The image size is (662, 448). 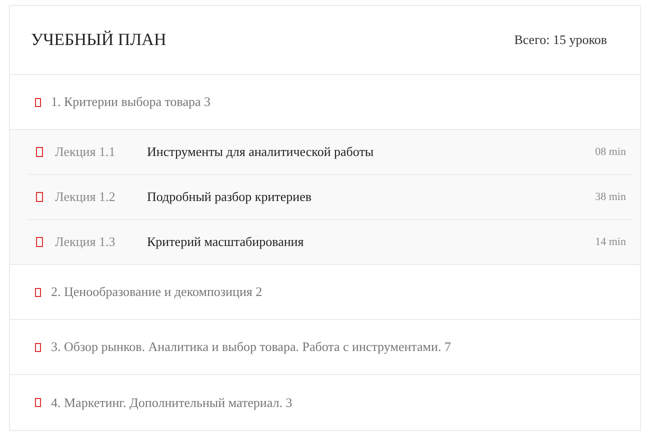 What do you see at coordinates (85, 197) in the screenshot?
I see `lesson-number: Лекция 1.2` at bounding box center [85, 197].